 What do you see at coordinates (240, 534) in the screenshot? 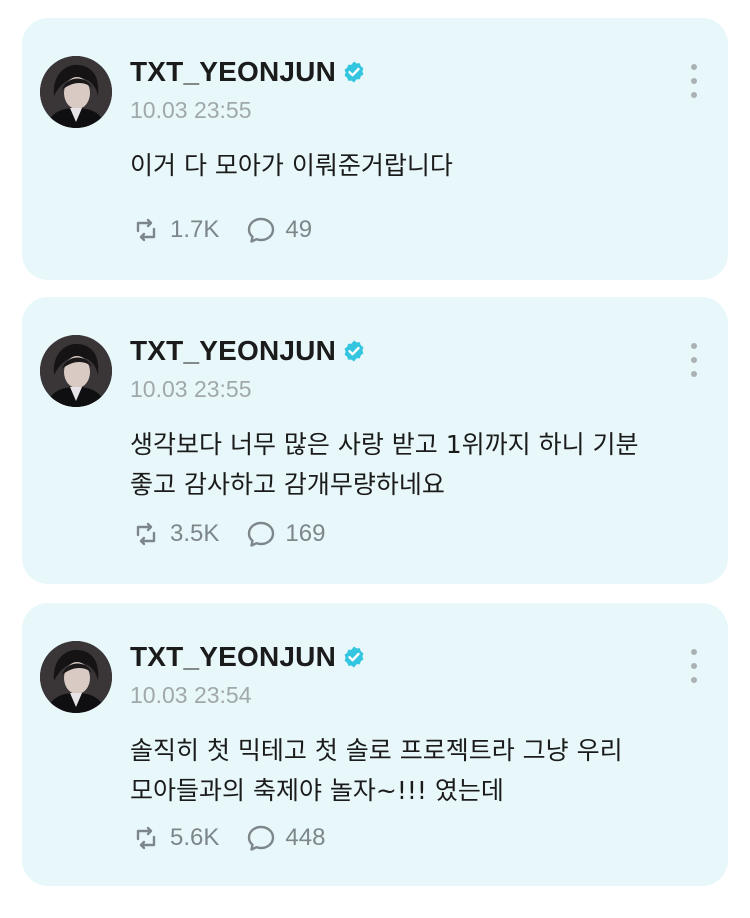
I see `post-actions: 3.5K 169` at bounding box center [240, 534].